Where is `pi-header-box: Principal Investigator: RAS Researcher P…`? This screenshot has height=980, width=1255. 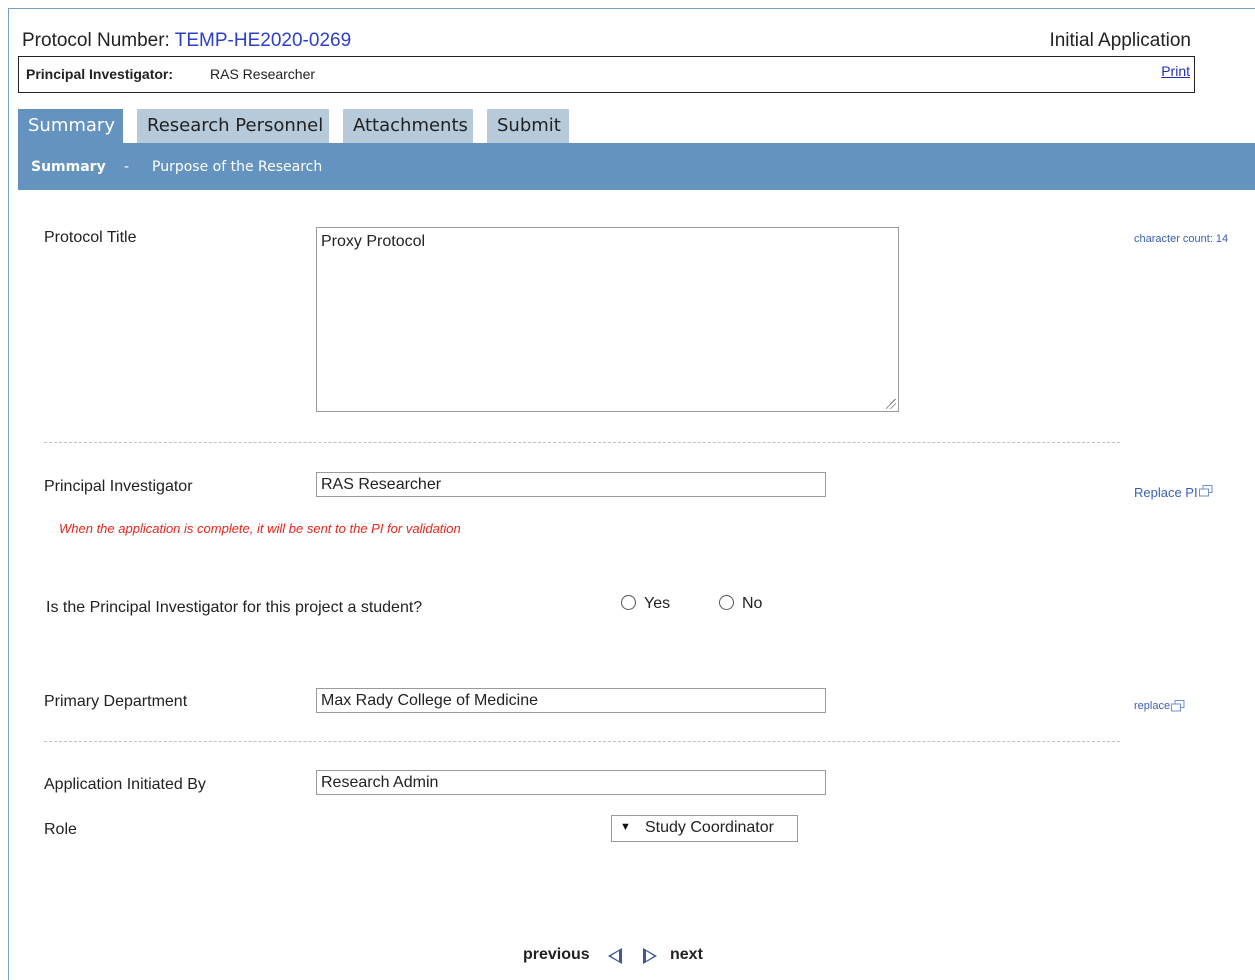 pi-header-box: Principal Investigator: RAS Researcher P… is located at coordinates (606, 74).